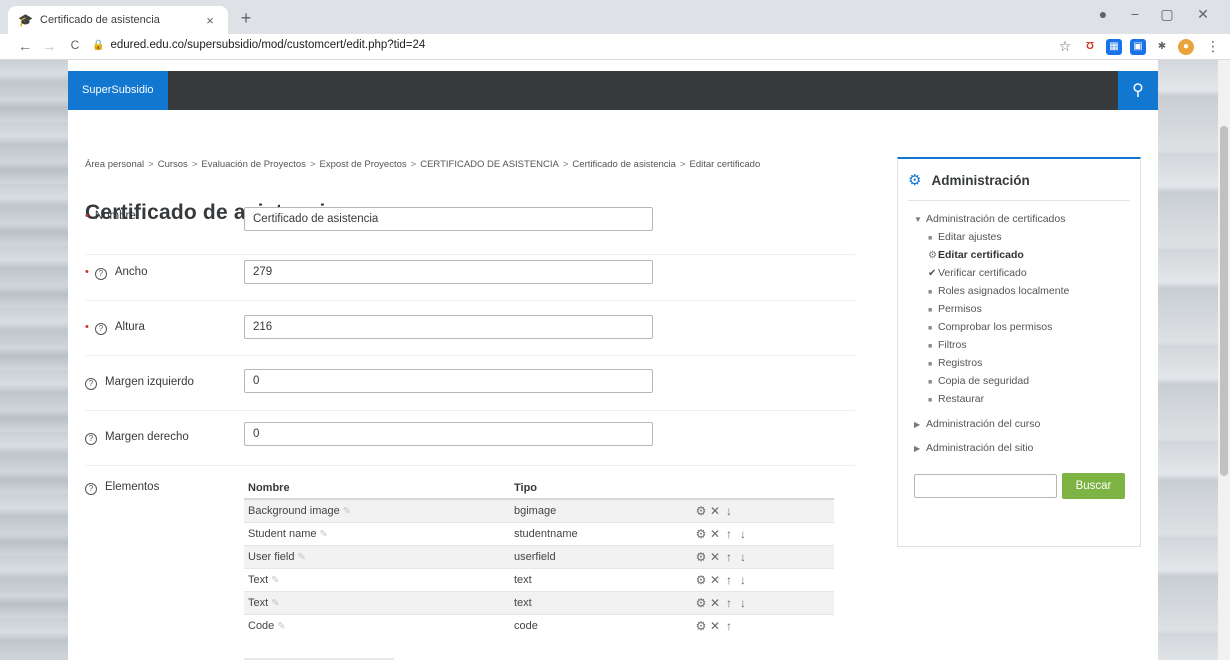 This screenshot has height=660, width=1230. What do you see at coordinates (118, 20) in the screenshot?
I see `browser-tab: 🎓 Certificado de asistencia ×` at bounding box center [118, 20].